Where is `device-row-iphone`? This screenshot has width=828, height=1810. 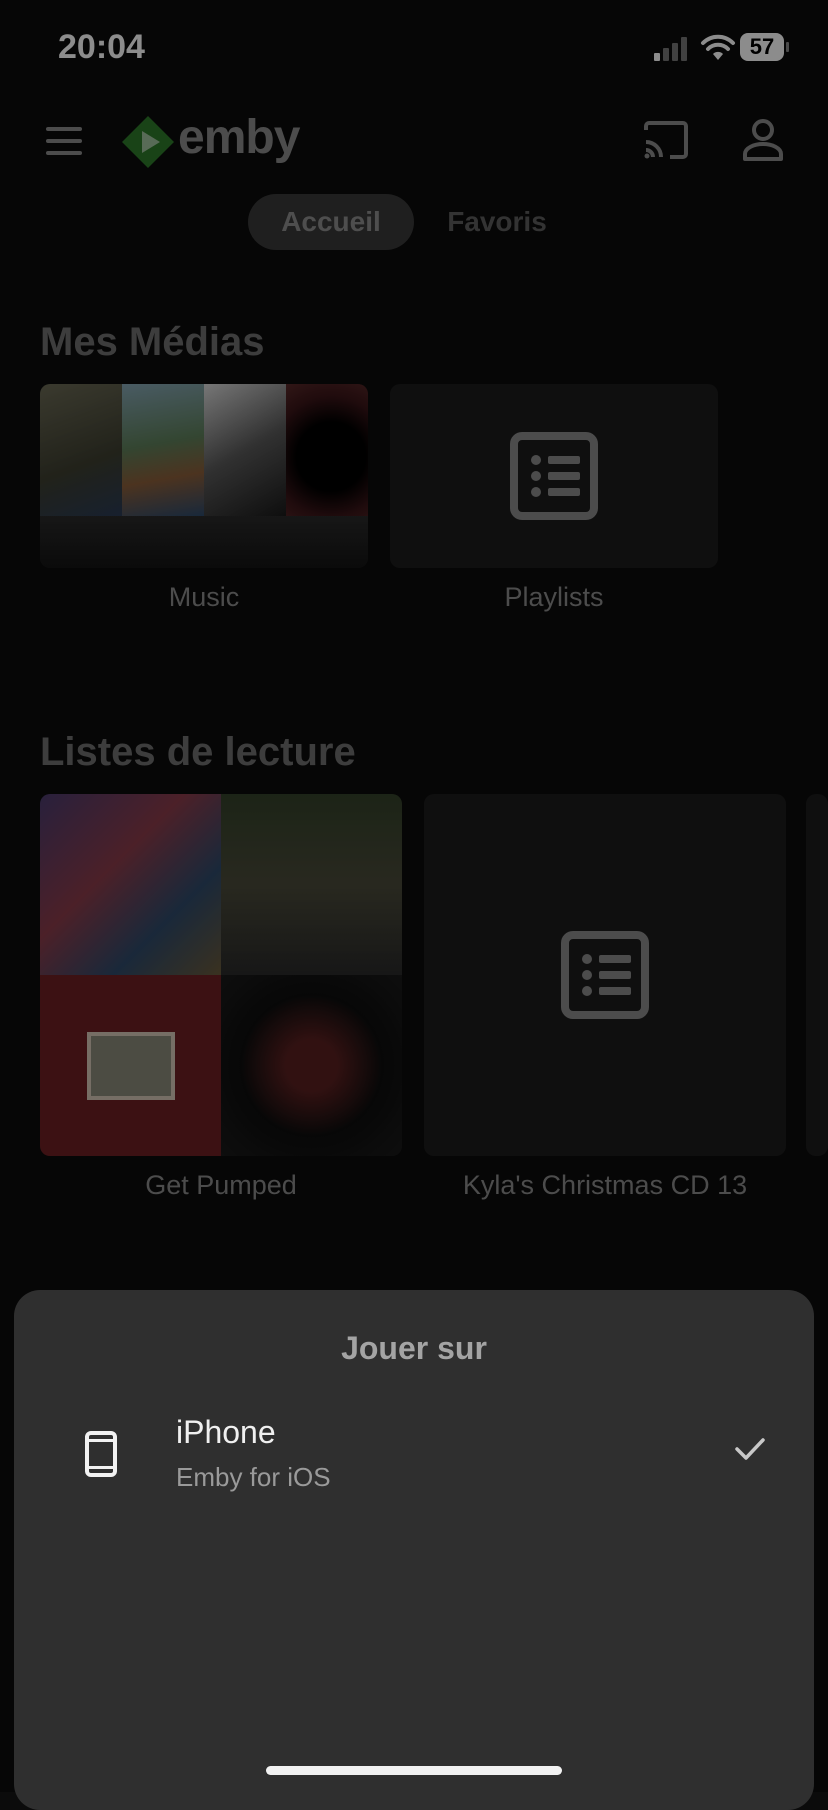 device-row-iphone is located at coordinates (414, 1448).